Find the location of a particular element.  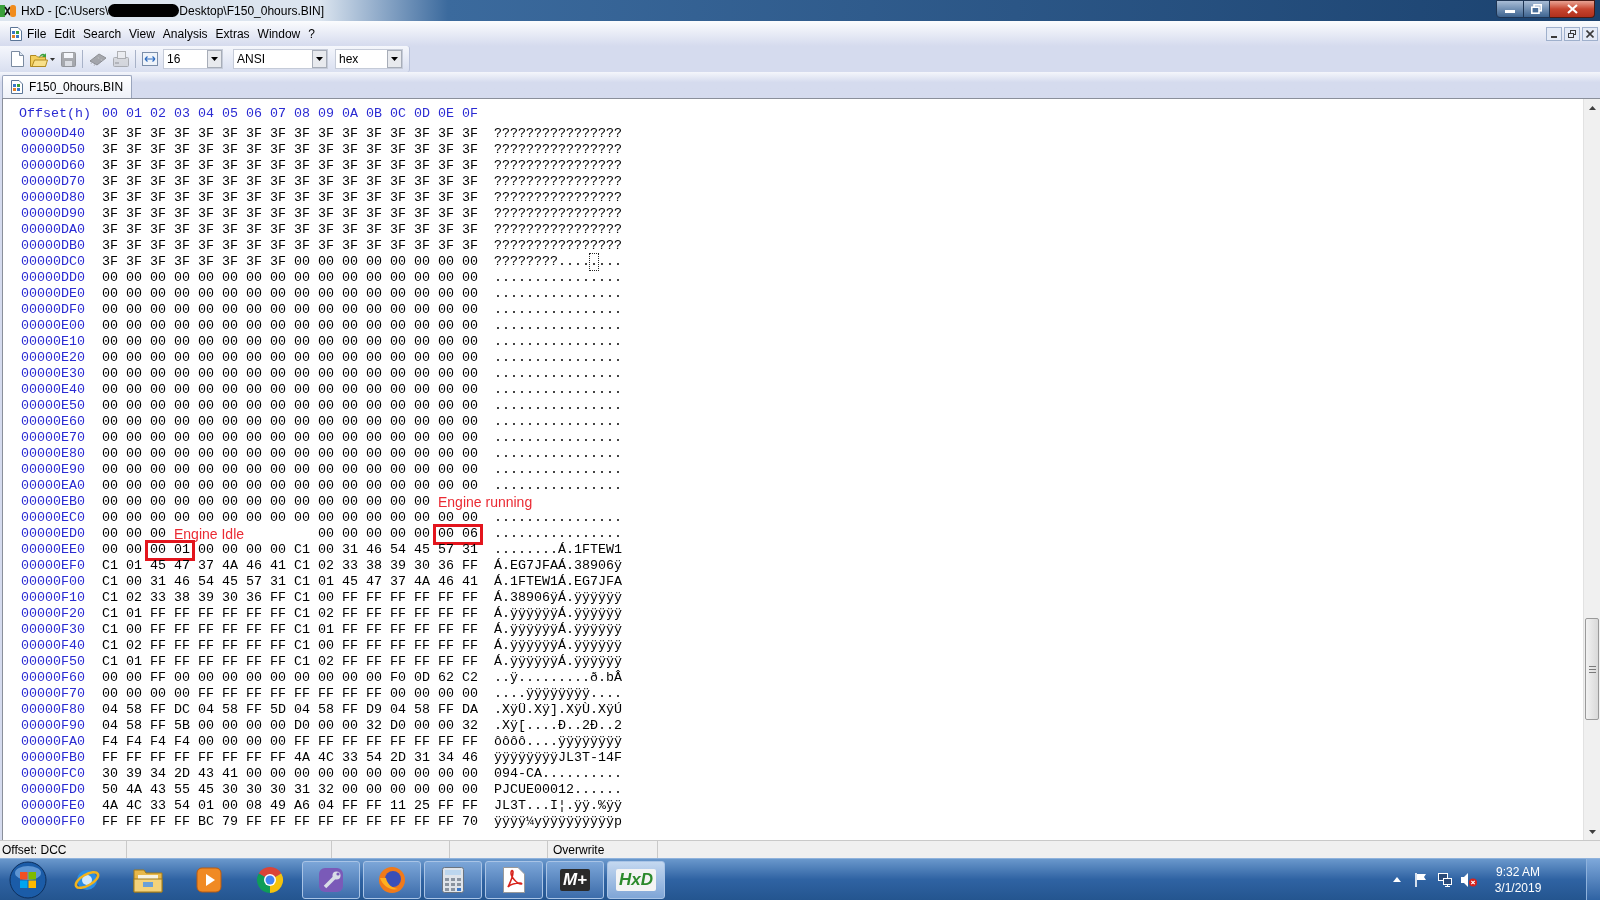

document-icon is located at coordinates (17, 87).